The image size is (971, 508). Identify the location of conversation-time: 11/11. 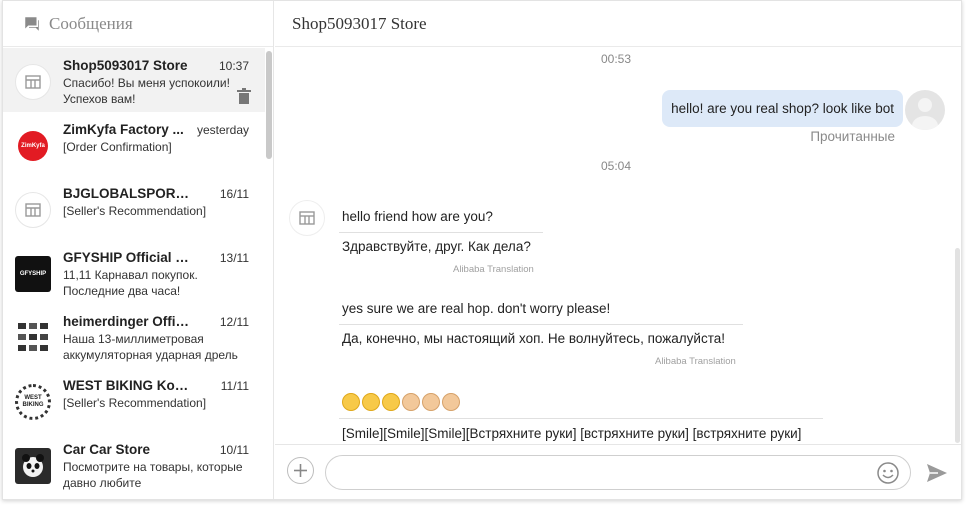
(234, 386).